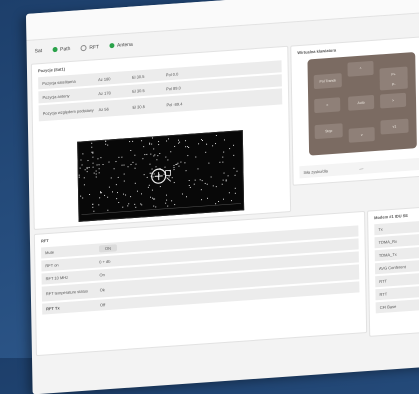 This screenshot has height=394, width=419. Describe the element at coordinates (108, 248) in the screenshot. I see `mute-toggle: ON` at that location.